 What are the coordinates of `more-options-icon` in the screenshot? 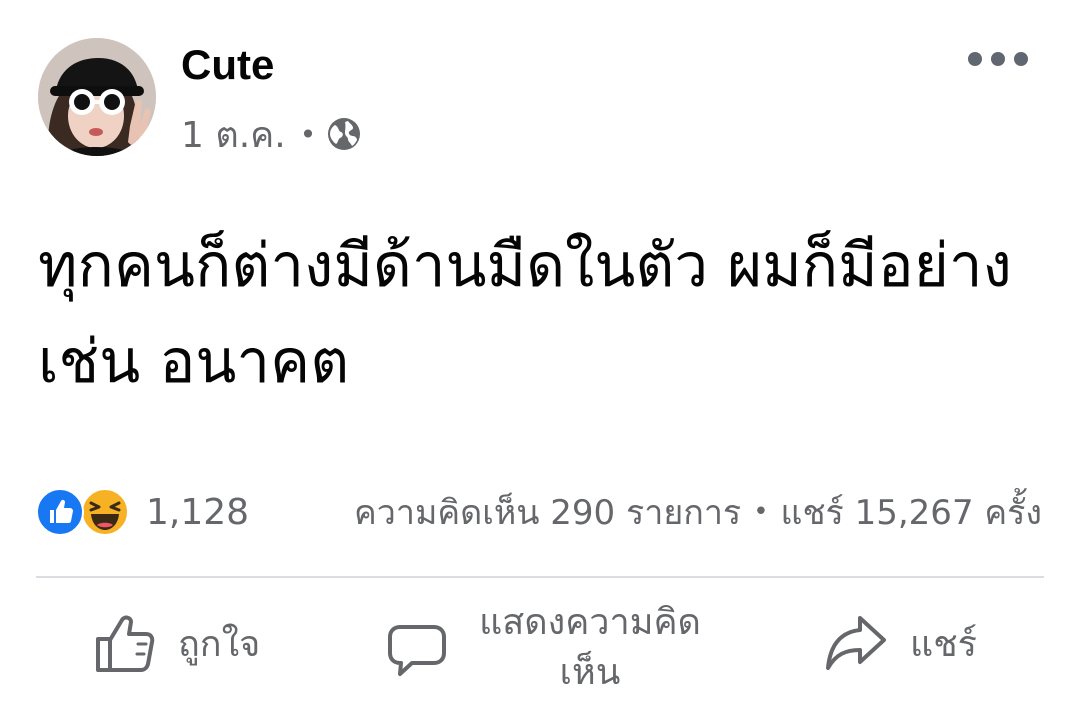 It's located at (998, 59).